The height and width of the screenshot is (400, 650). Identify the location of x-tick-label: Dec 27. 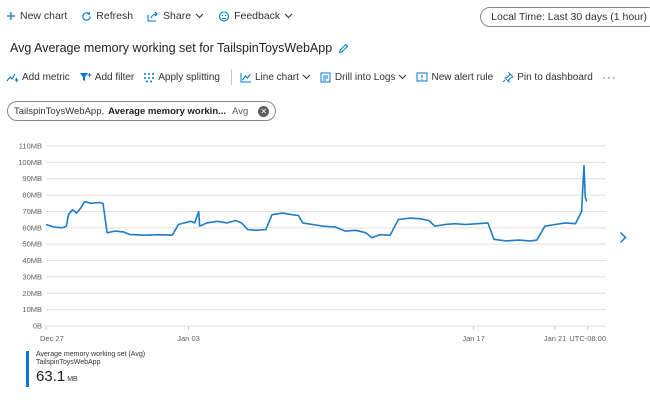
(52, 338).